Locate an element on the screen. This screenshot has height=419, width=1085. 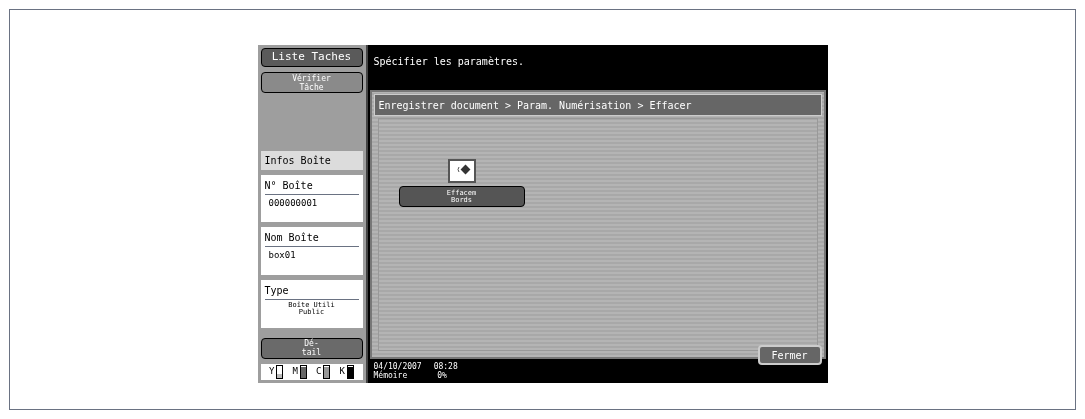
check-job-button: Vérifier Tâche is located at coordinates (311, 83).